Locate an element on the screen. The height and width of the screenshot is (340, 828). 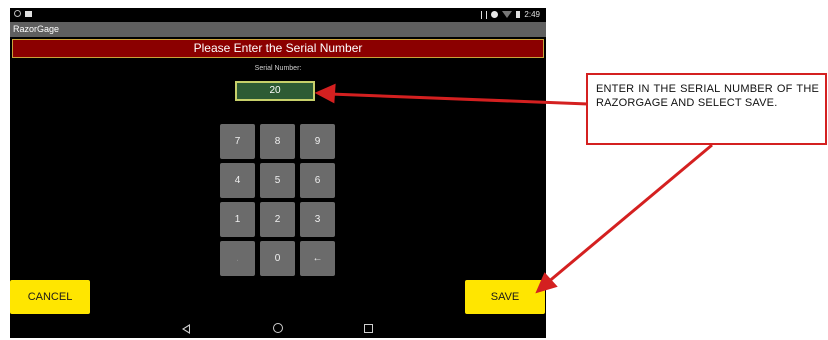
arrow-to-save-button is located at coordinates (629, 214).